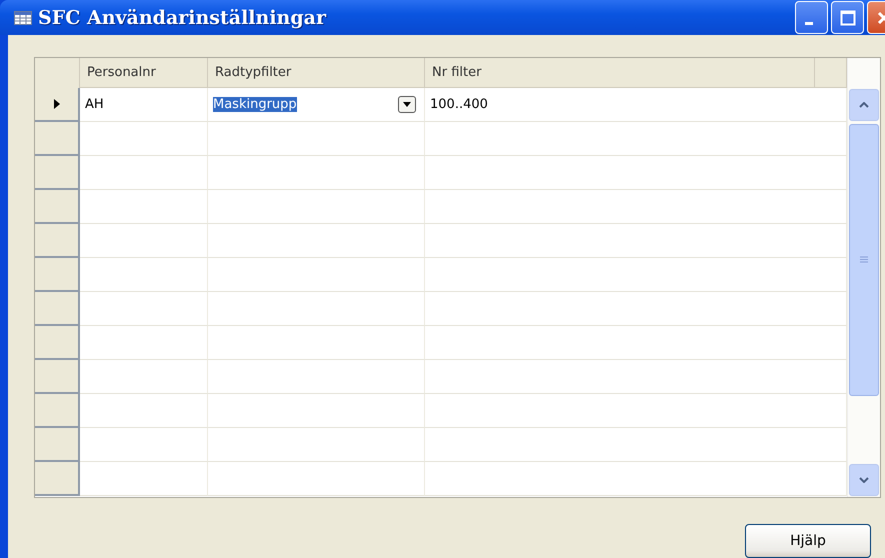 Image resolution: width=885 pixels, height=558 pixels. Describe the element at coordinates (316, 73) in the screenshot. I see `column-header: Radtypfilter` at that location.